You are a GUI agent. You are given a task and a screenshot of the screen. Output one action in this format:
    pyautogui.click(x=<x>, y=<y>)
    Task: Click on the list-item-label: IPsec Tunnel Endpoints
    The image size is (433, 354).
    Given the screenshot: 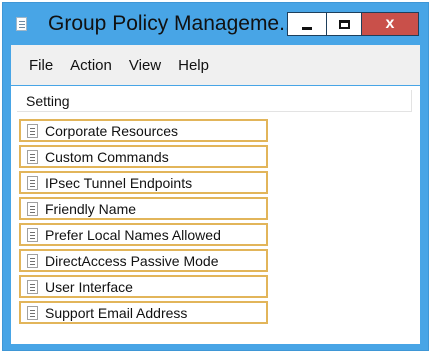 What is the action you would take?
    pyautogui.click(x=119, y=182)
    